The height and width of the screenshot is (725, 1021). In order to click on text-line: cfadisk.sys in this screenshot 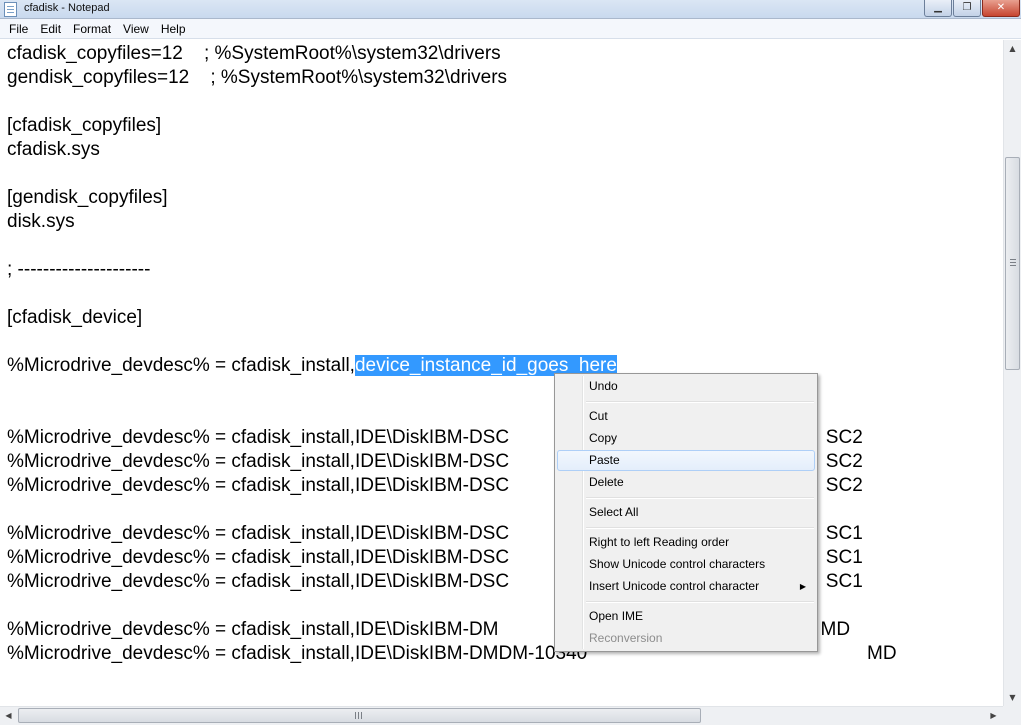, I will do `click(53, 149)`.